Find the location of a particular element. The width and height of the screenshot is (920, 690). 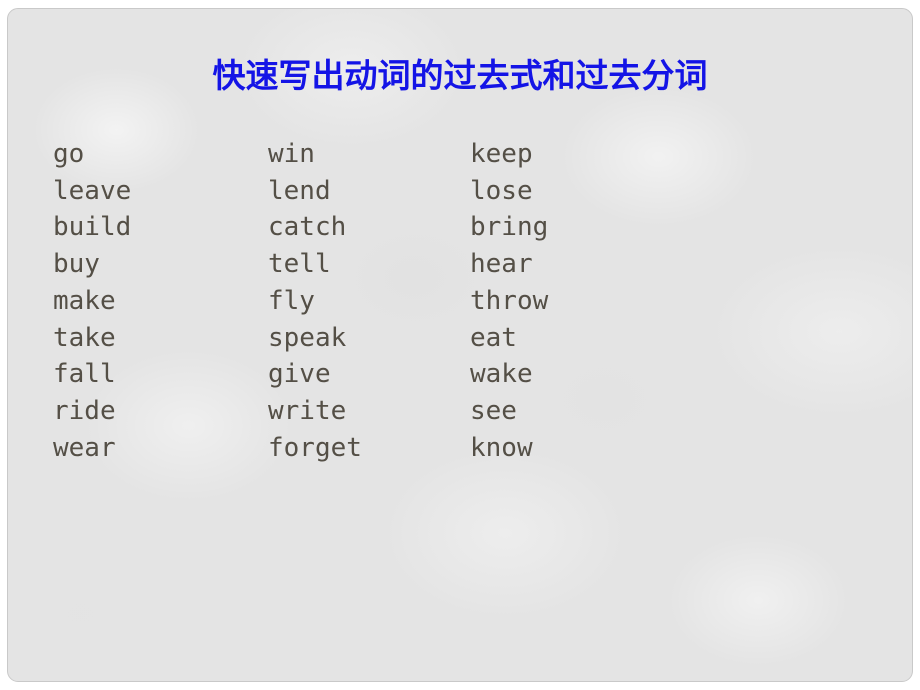

verb-word: keep is located at coordinates (501, 154).